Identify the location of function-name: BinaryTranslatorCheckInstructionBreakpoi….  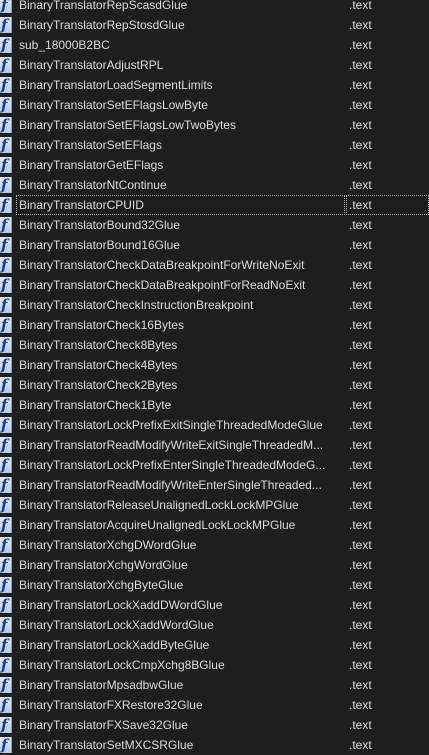
(180, 305).